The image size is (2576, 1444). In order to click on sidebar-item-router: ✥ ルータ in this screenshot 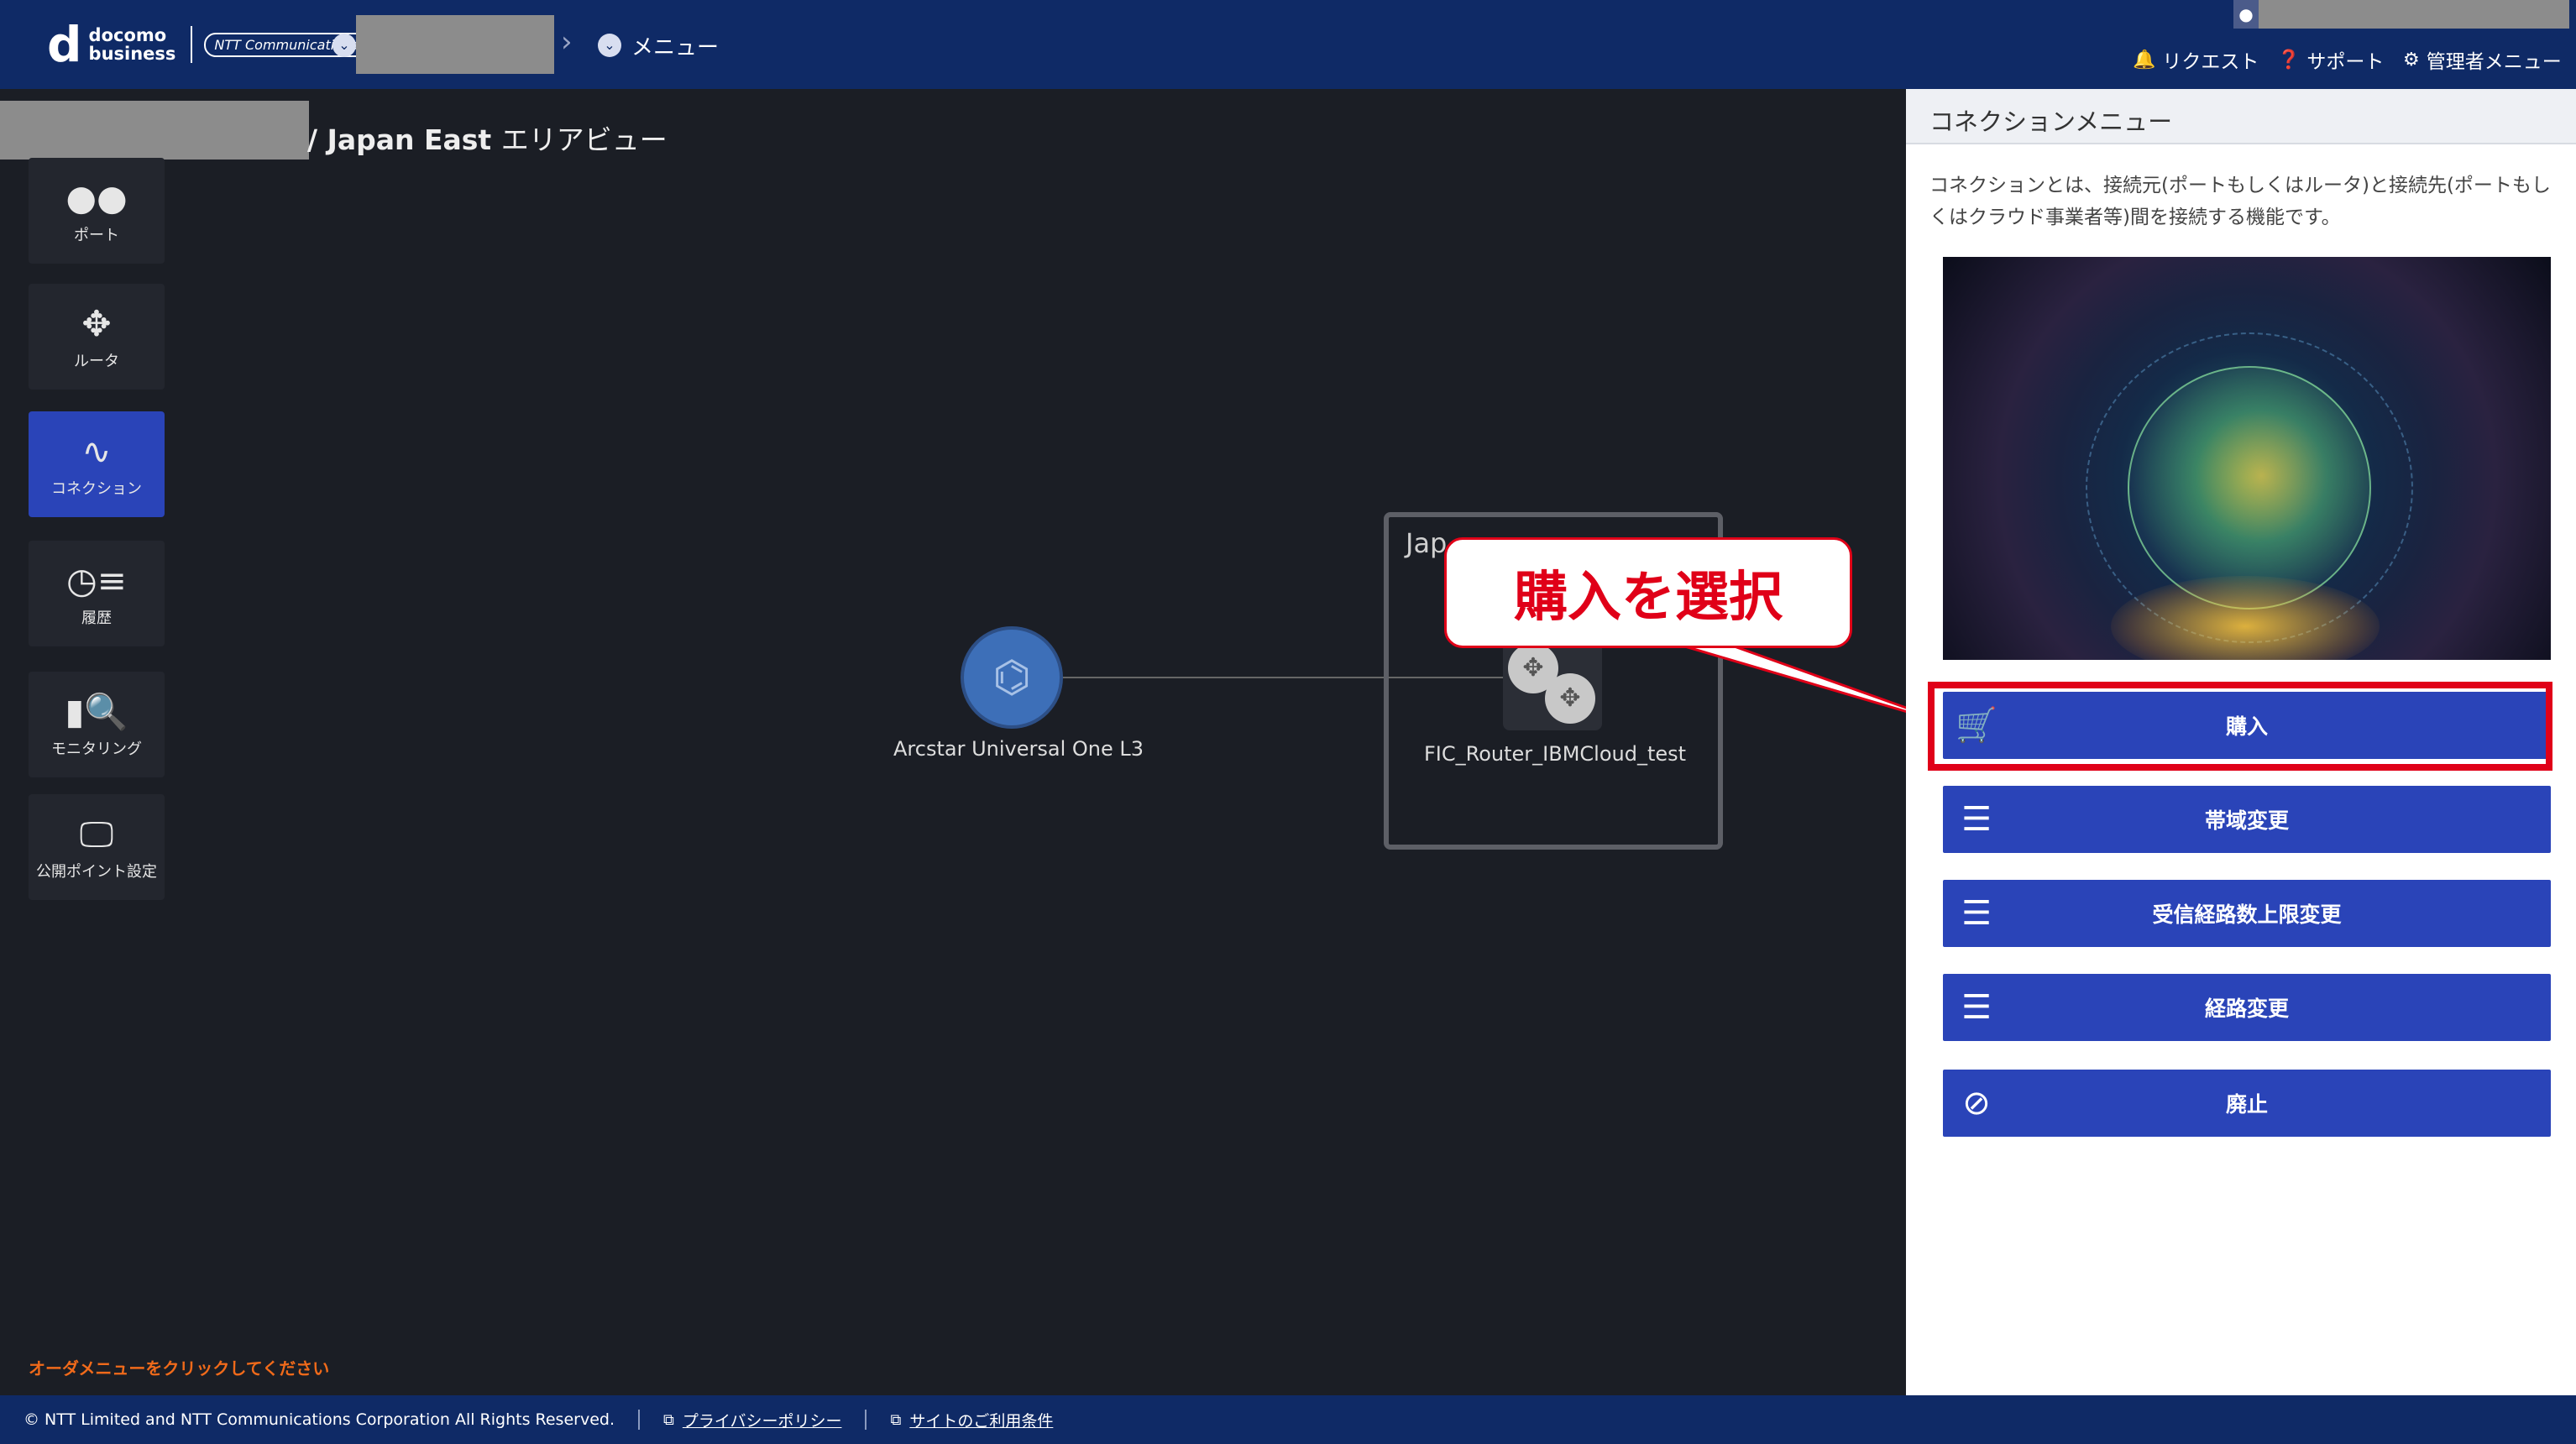, I will do `click(97, 337)`.